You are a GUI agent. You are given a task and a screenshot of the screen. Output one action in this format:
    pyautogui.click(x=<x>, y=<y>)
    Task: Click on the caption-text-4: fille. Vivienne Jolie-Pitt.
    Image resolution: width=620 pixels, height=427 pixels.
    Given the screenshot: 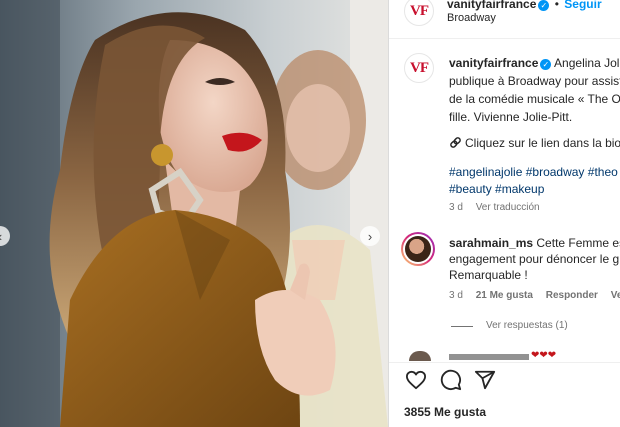 What is the action you would take?
    pyautogui.click(x=511, y=117)
    